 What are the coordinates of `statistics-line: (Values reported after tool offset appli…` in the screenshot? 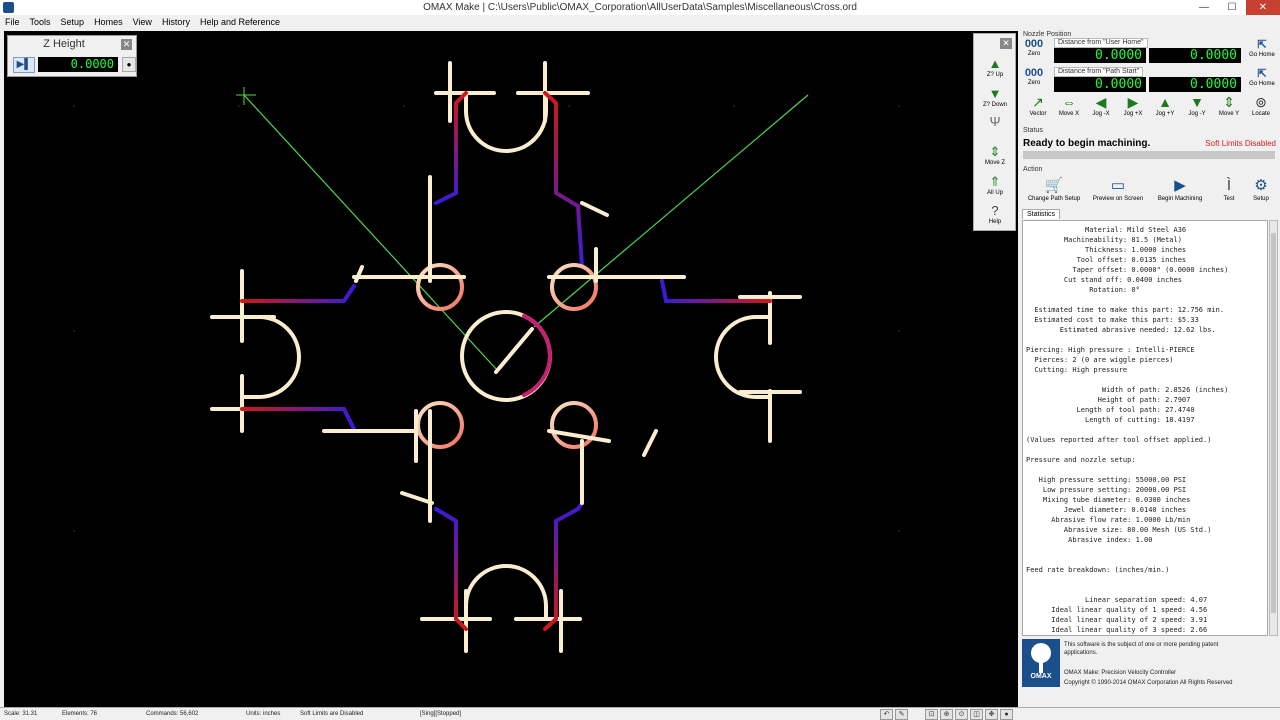 It's located at (1119, 440).